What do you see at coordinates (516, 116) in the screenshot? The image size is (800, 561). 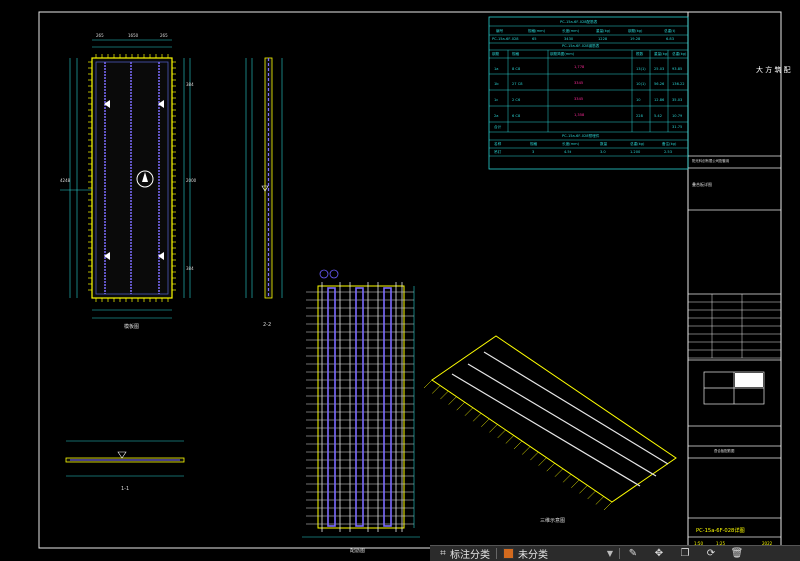 I see `svg-text: 6 C8` at bounding box center [516, 116].